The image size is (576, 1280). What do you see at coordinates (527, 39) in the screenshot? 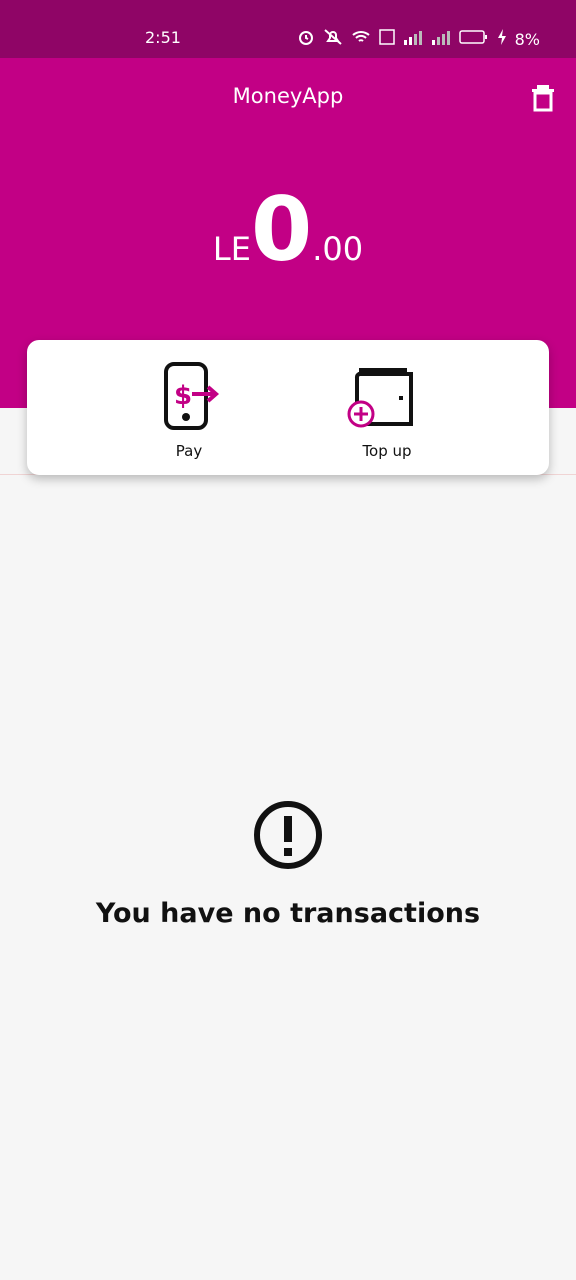
I see `battery-percent: 8%` at bounding box center [527, 39].